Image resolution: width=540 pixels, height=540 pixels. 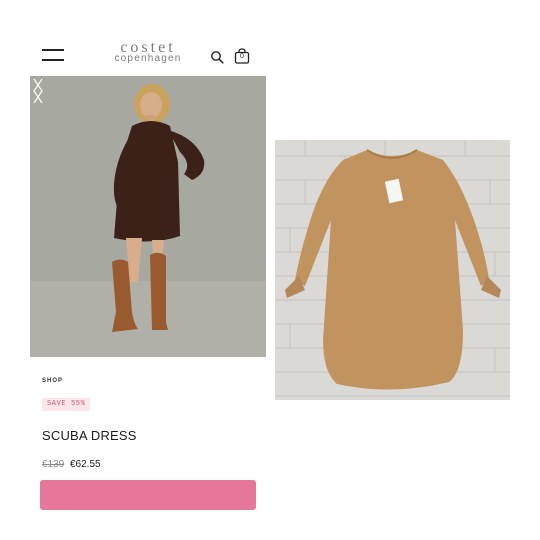 What do you see at coordinates (66, 404) in the screenshot?
I see `sale-badge: SAVE 55%` at bounding box center [66, 404].